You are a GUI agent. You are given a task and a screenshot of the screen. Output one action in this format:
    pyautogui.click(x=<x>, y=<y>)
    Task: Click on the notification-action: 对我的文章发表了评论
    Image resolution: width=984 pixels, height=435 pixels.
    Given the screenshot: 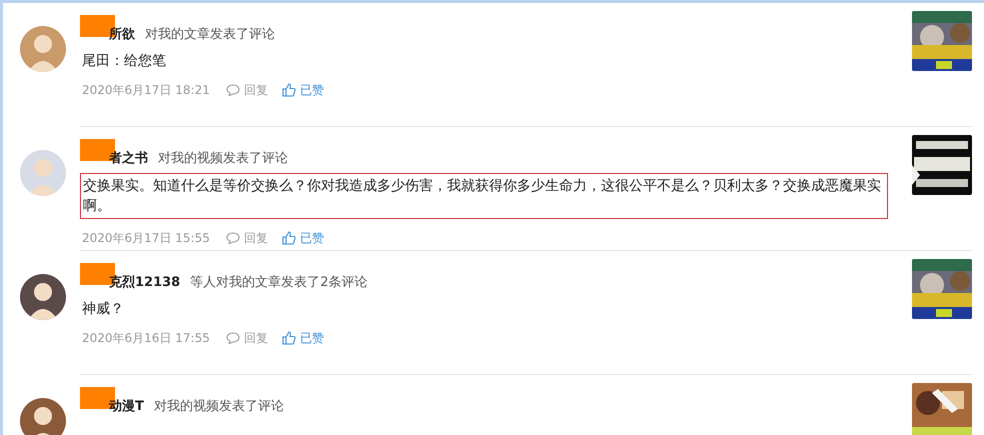 What is the action you would take?
    pyautogui.click(x=210, y=35)
    